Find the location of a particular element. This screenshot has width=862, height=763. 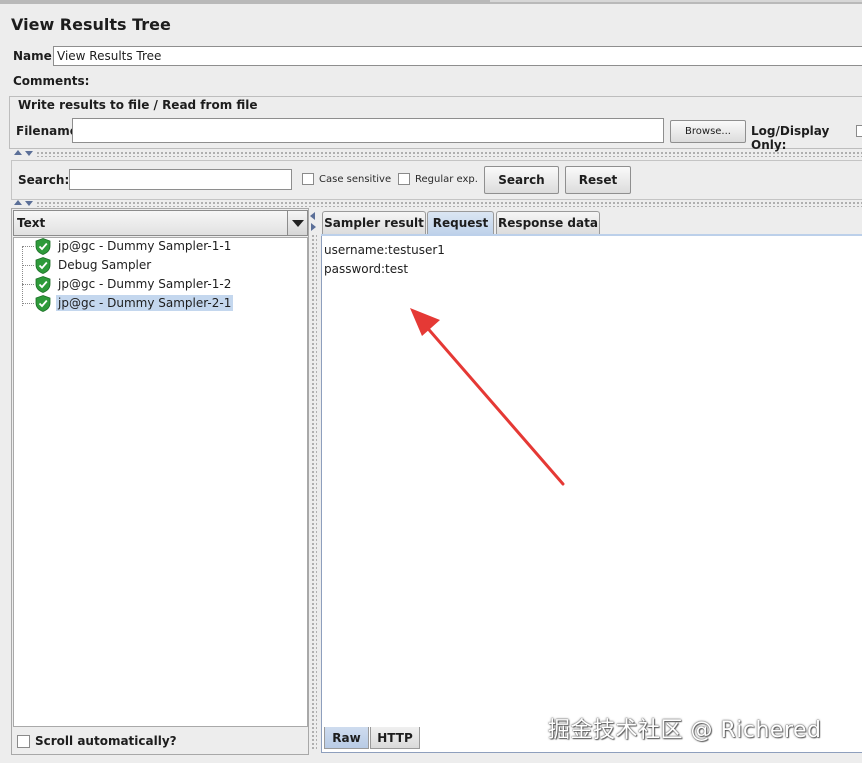

scroll-automatically-label: Scroll automatically? is located at coordinates (106, 741).